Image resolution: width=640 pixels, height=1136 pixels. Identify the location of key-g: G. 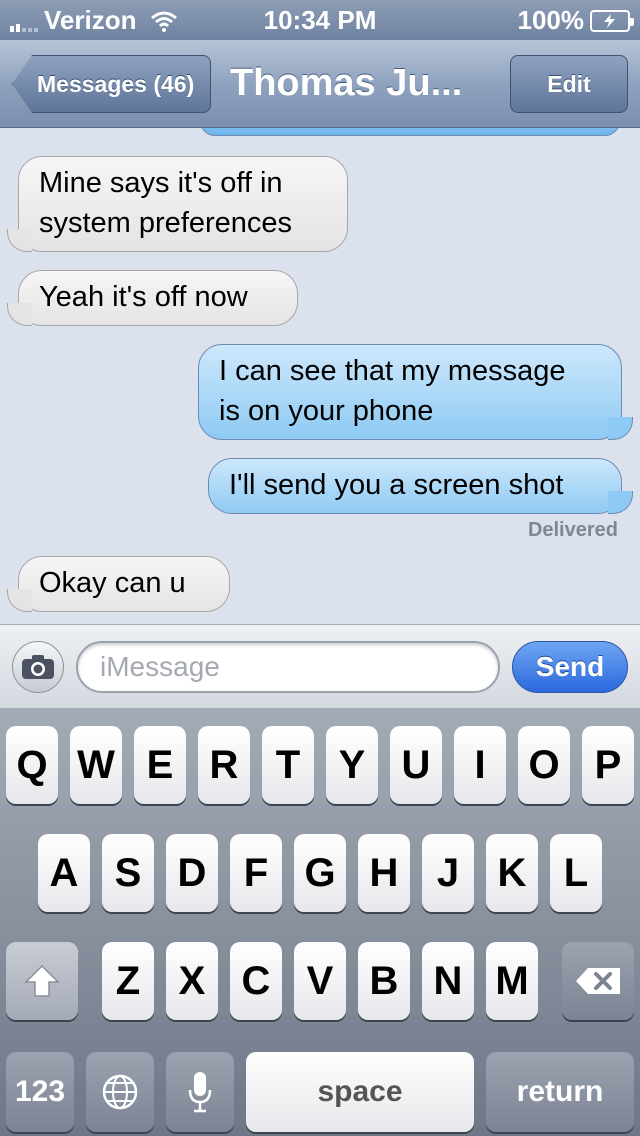
(320, 873).